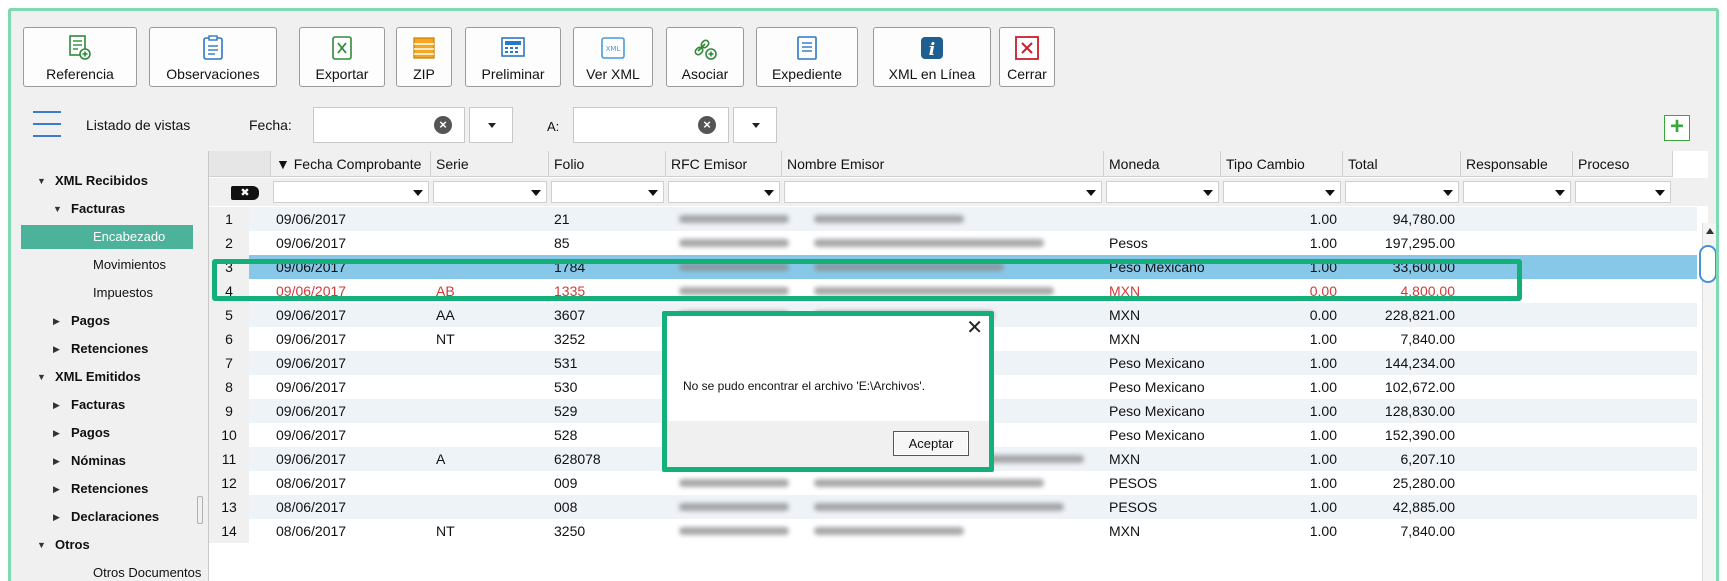 This screenshot has width=1727, height=581. What do you see at coordinates (1428, 531) in the screenshot?
I see `cell-total: 7,840.00` at bounding box center [1428, 531].